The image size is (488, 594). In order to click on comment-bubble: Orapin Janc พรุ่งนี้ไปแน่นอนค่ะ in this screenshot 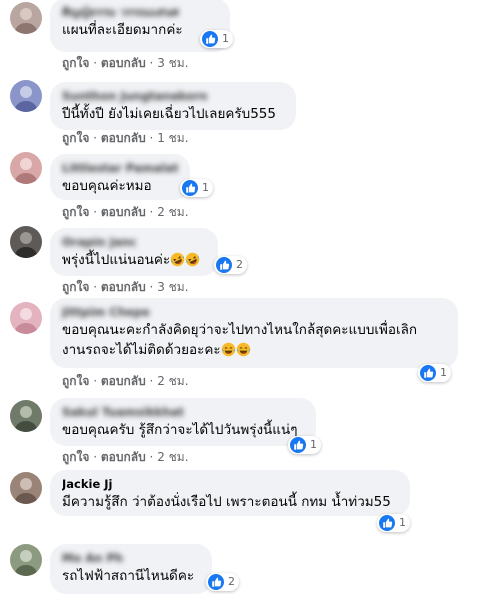, I will do `click(134, 252)`.